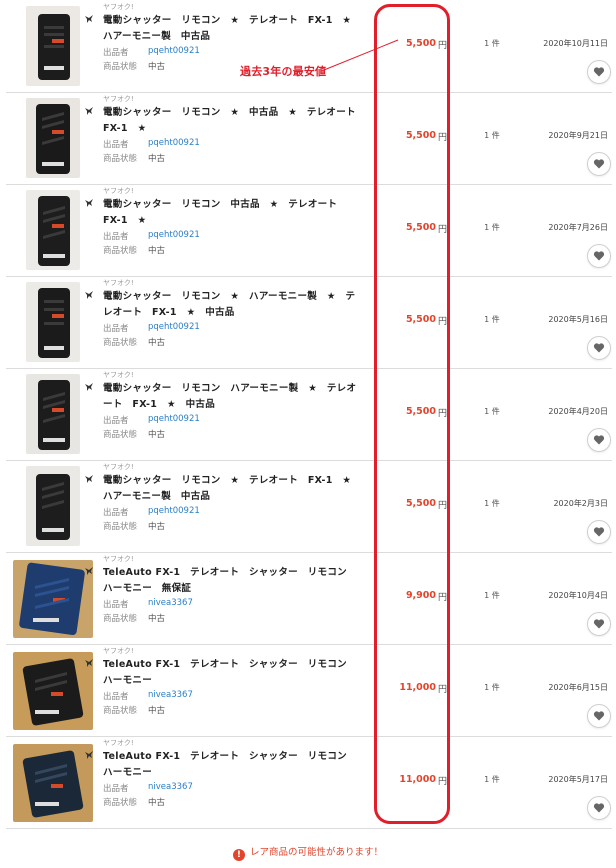  I want to click on end-date: 2020年2月3日, so click(580, 503).